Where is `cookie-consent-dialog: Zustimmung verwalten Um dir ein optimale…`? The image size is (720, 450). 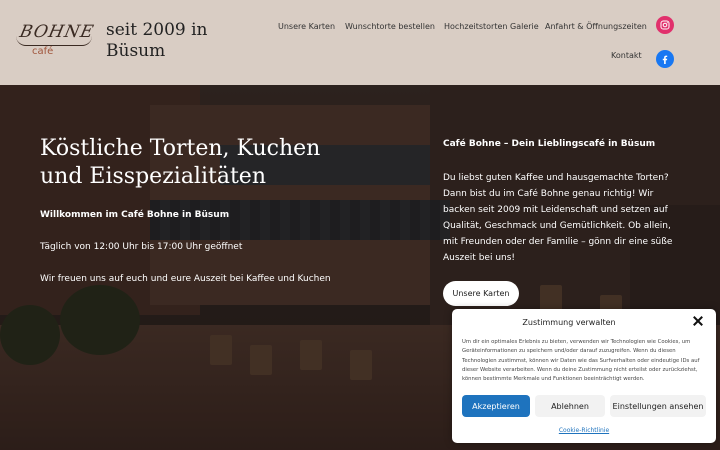 cookie-consent-dialog: Zustimmung verwalten Um dir ein optimale… is located at coordinates (584, 376).